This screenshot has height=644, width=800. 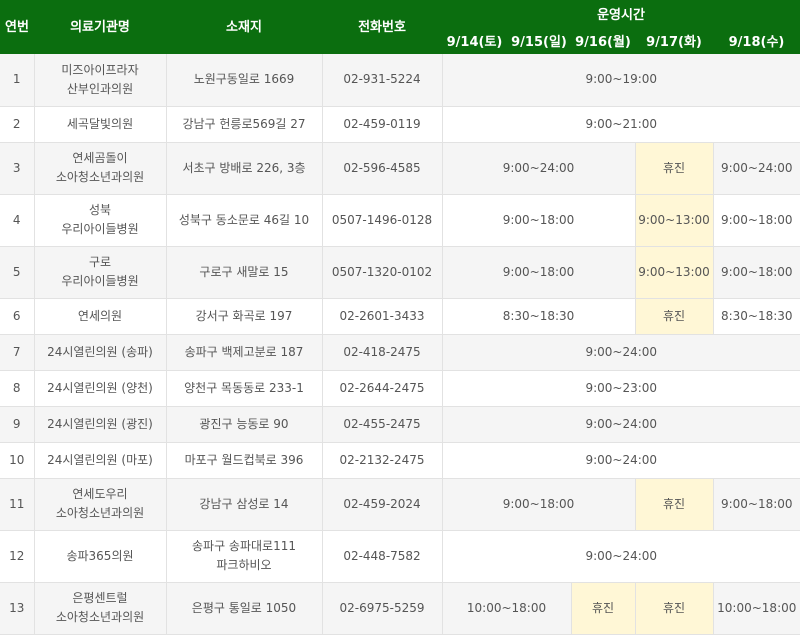 What do you see at coordinates (17, 272) in the screenshot?
I see `cell-no: 5` at bounding box center [17, 272].